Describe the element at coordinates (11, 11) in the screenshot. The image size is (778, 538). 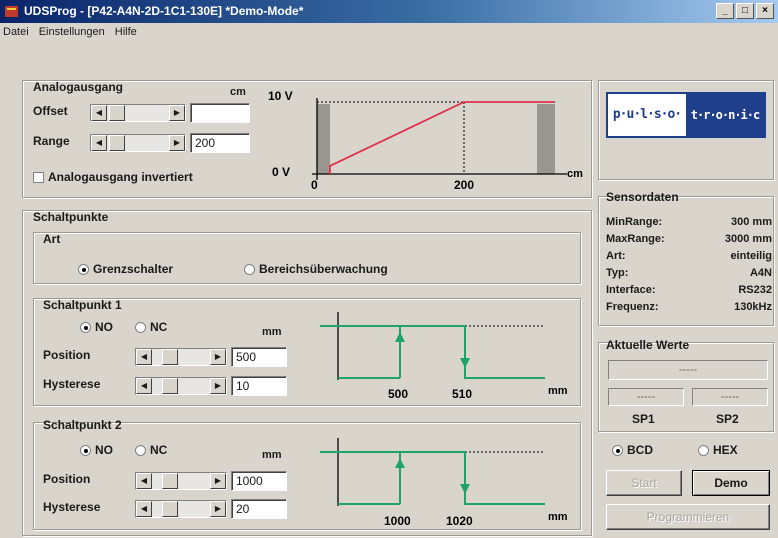
I see `app-icon` at that location.